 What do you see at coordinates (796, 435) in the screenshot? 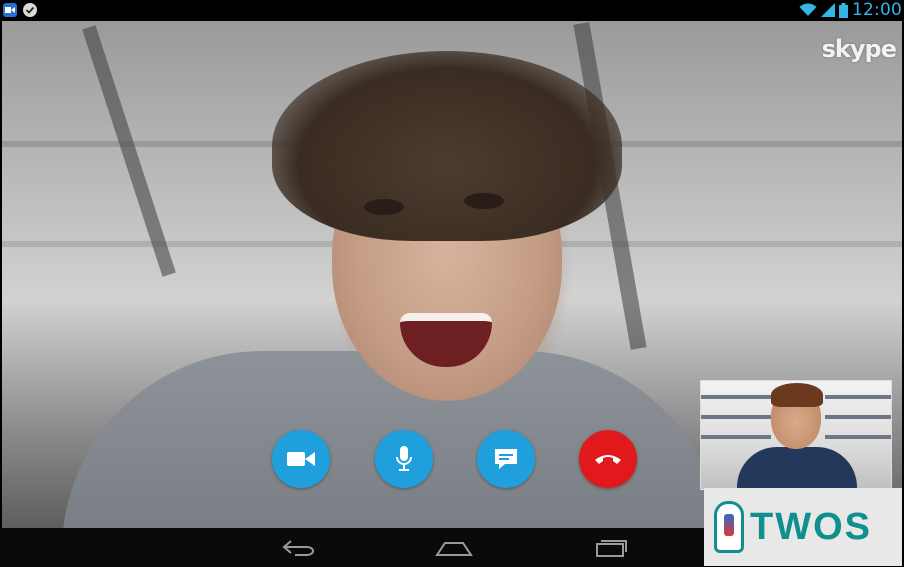
I see `self-view-preview` at bounding box center [796, 435].